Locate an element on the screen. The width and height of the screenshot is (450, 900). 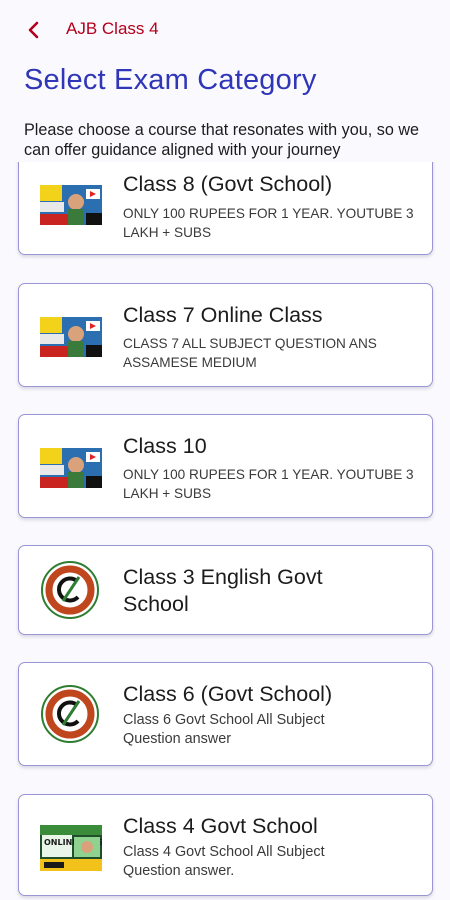
category-card: Class 3 English Govt School is located at coordinates (225, 590).